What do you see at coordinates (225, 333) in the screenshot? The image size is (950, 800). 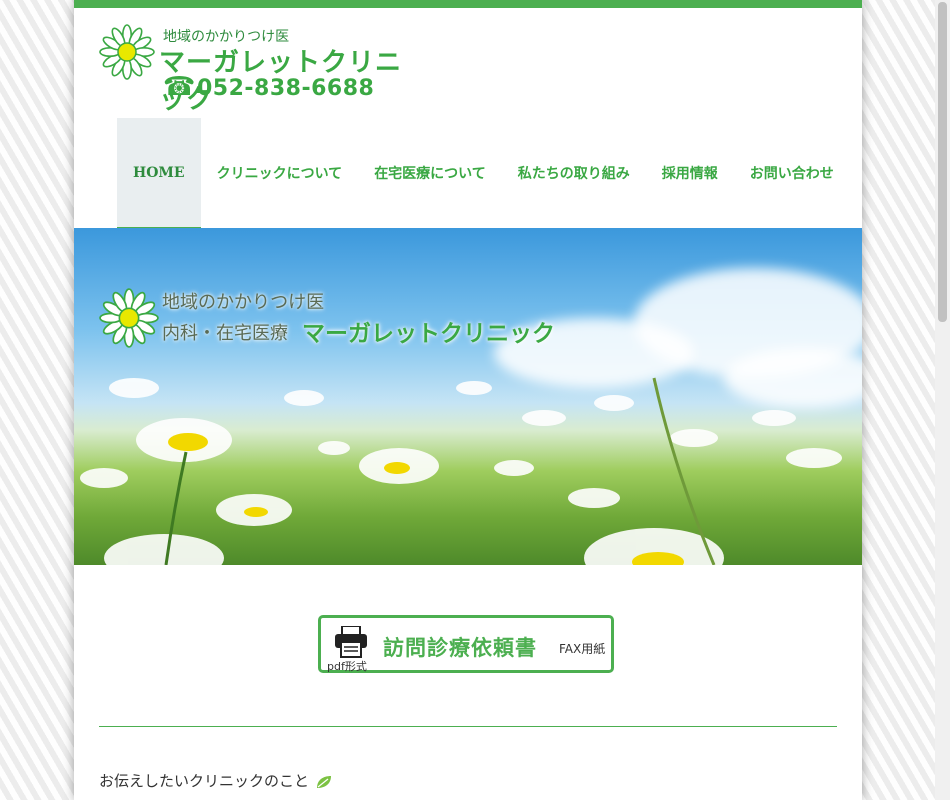 I see `hero-subtitle: 内科・在宅医療` at bounding box center [225, 333].